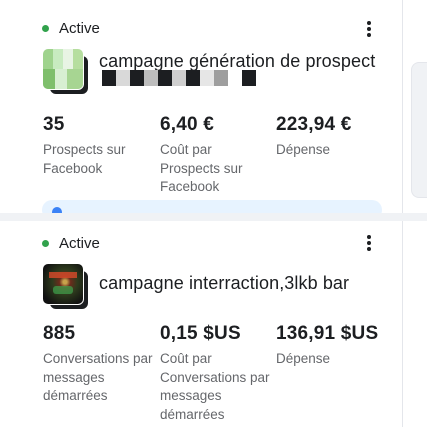 The image size is (427, 427). I want to click on info-banner, so click(212, 206).